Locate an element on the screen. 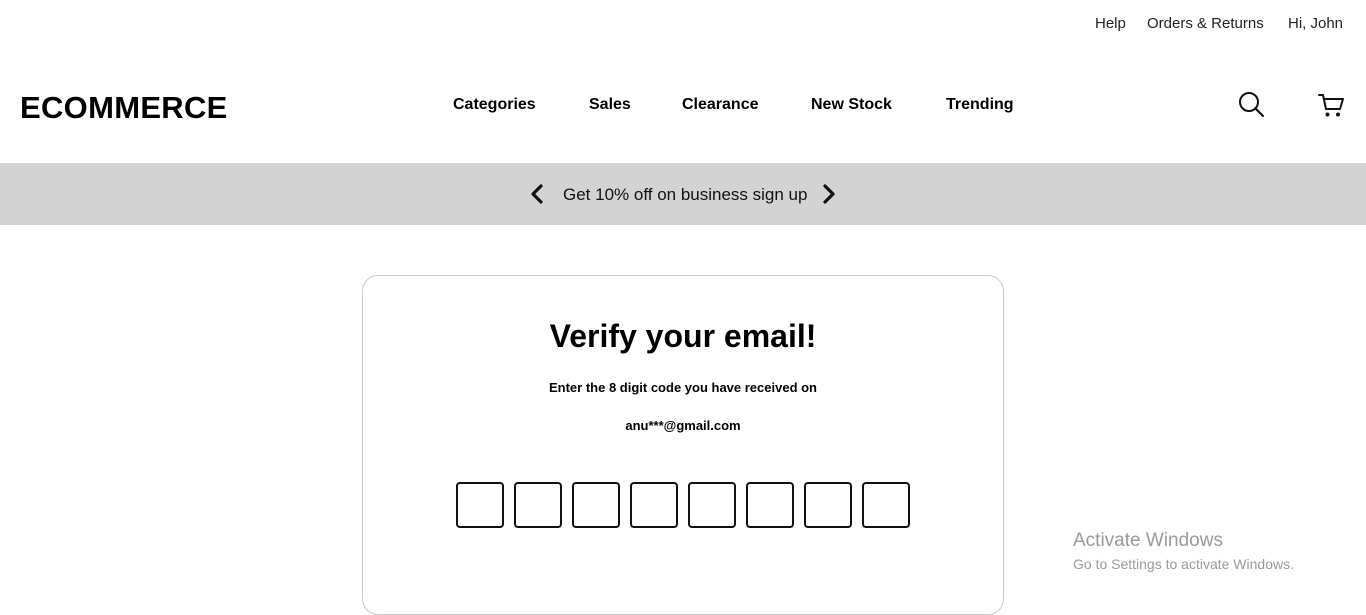  chevron-right-icon is located at coordinates (829, 194).